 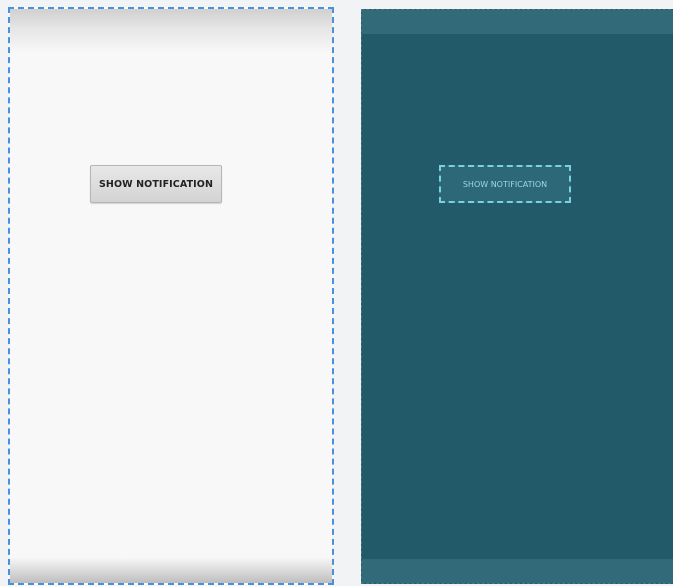 I want to click on blueprint-navigation-bar, so click(x=517, y=571).